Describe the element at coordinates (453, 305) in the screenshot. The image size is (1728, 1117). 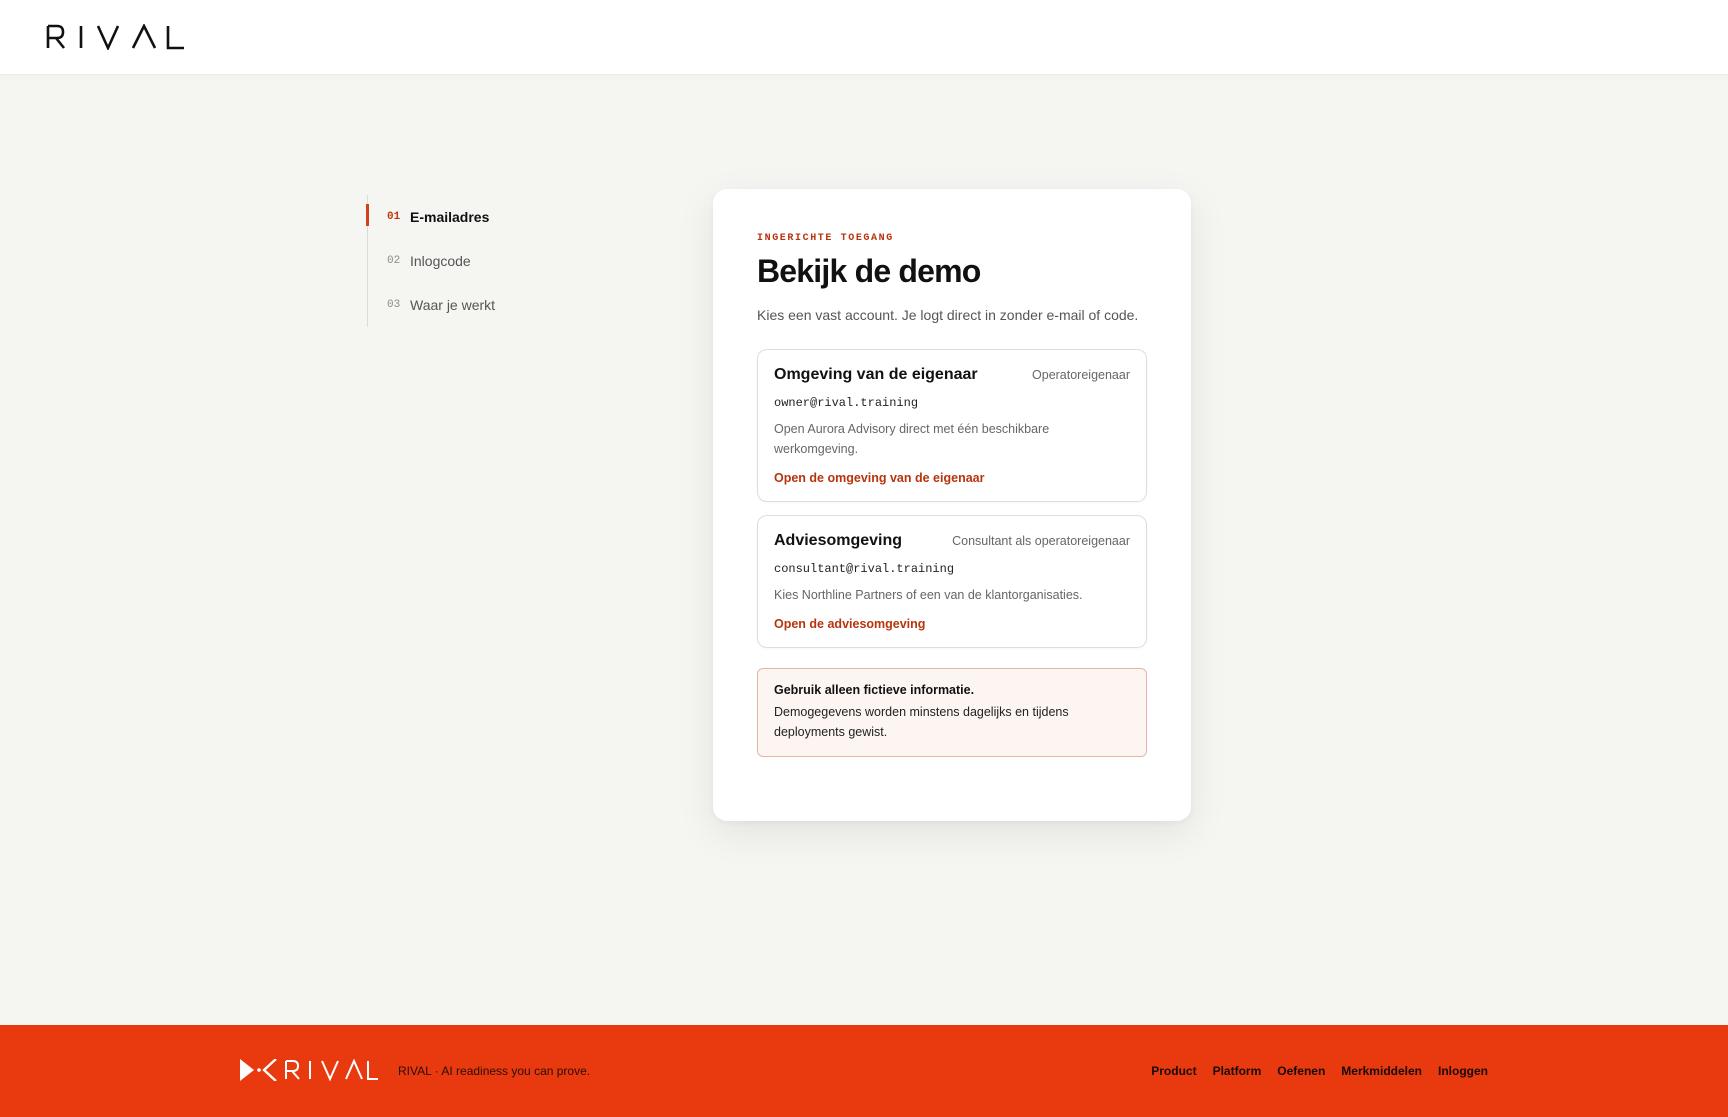
I see `step-label: Waar je werkt` at that location.